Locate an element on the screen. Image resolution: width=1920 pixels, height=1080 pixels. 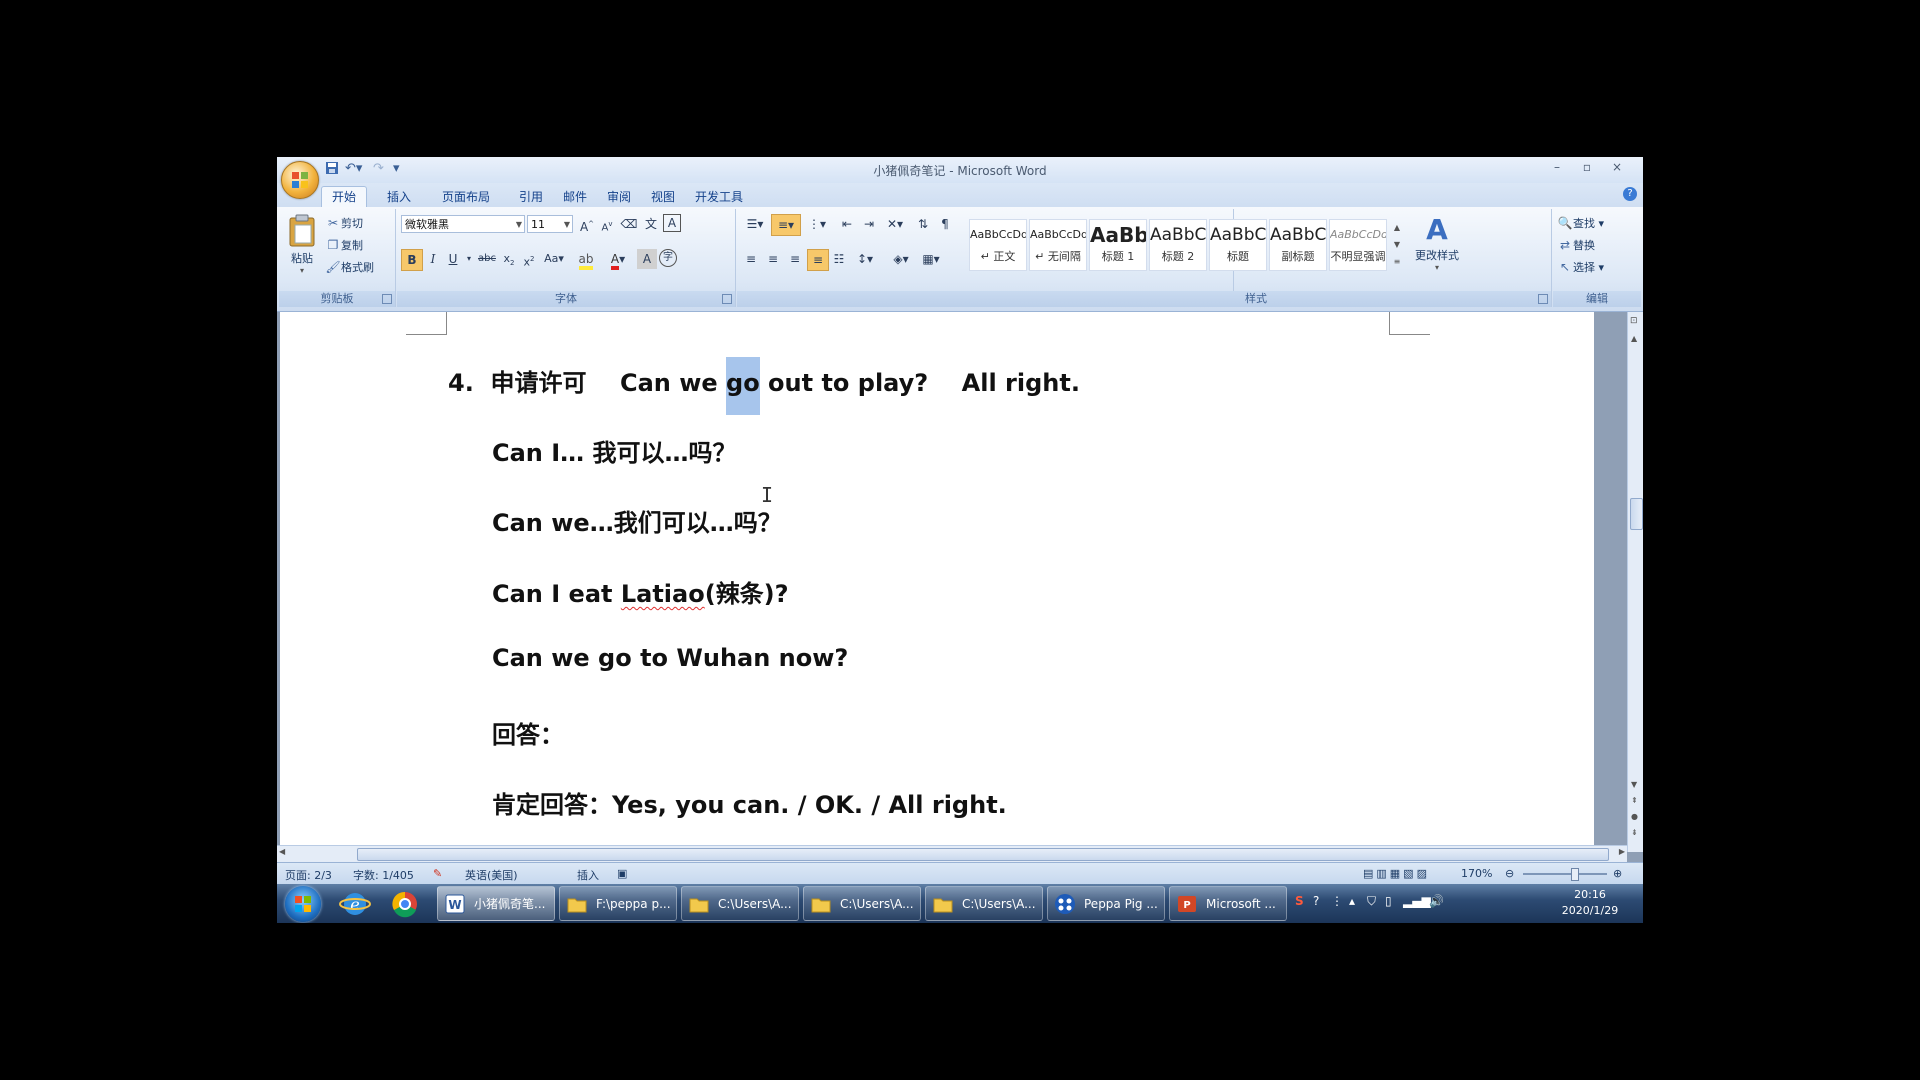
align-right-icon: ≡ is located at coordinates (795, 259).